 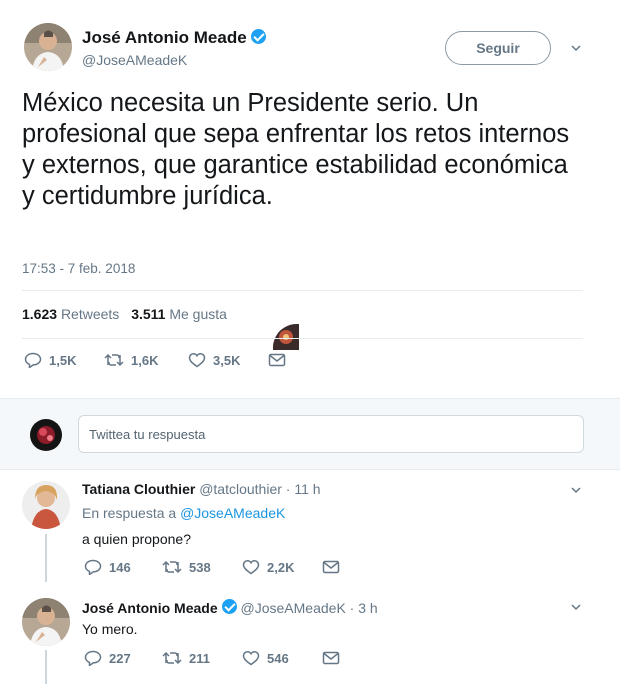 I want to click on reply-count: 146, so click(x=120, y=567).